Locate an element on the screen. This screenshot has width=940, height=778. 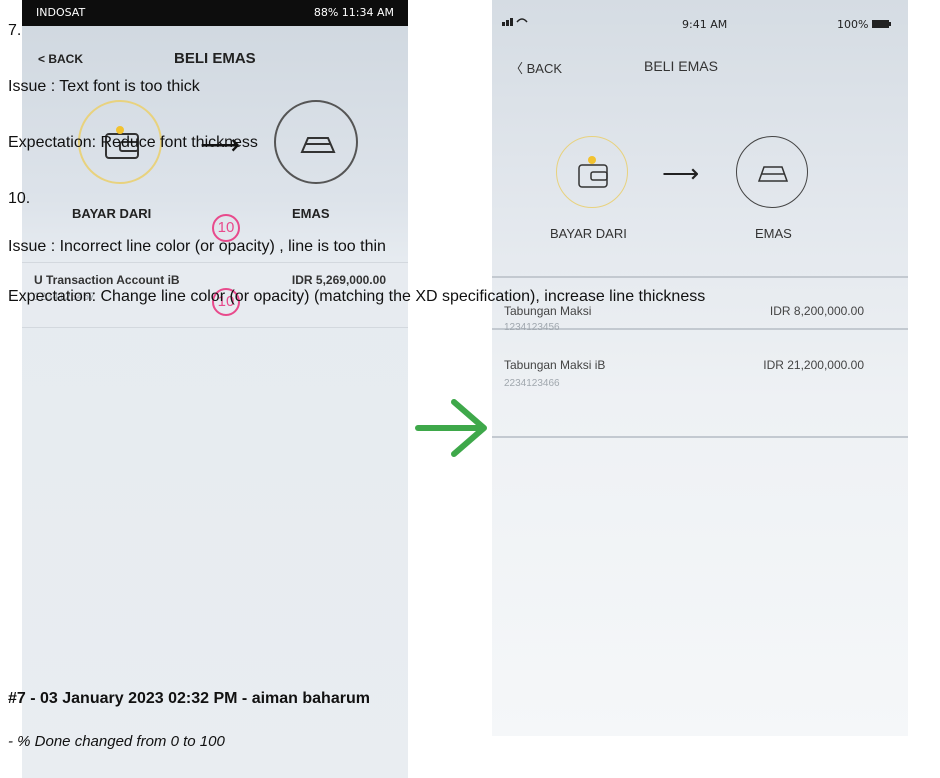
battery-level: 100% is located at coordinates (853, 24).